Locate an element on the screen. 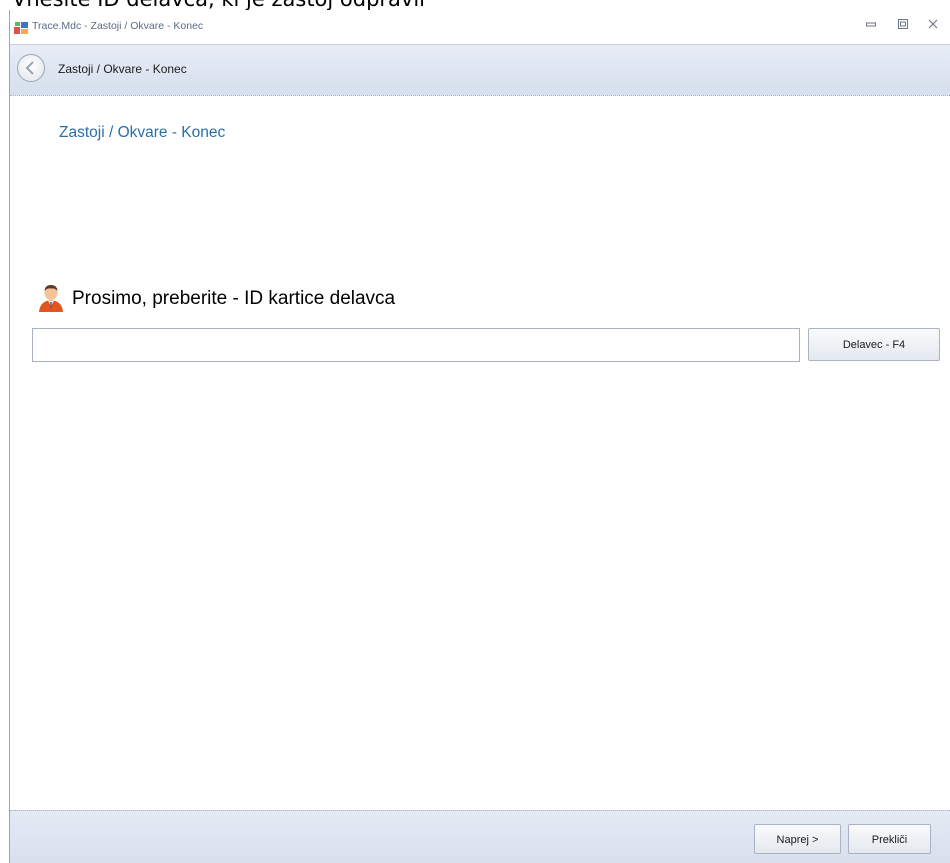  nav-title: Zastoji / Okvare - Konec is located at coordinates (122, 69).